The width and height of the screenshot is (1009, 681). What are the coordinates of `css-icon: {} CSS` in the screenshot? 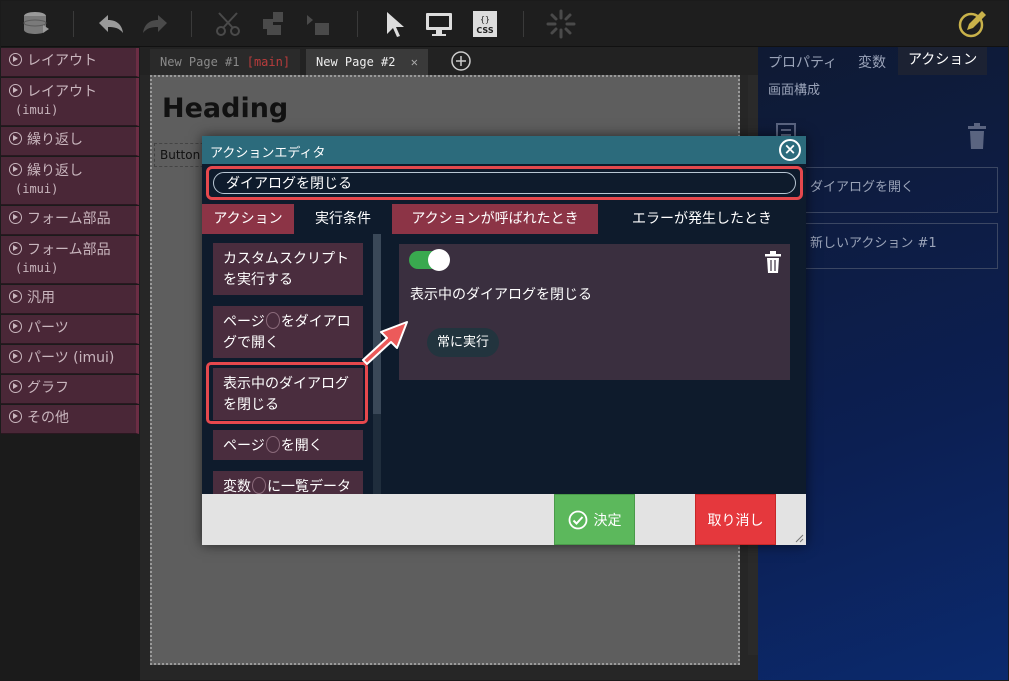 It's located at (485, 24).